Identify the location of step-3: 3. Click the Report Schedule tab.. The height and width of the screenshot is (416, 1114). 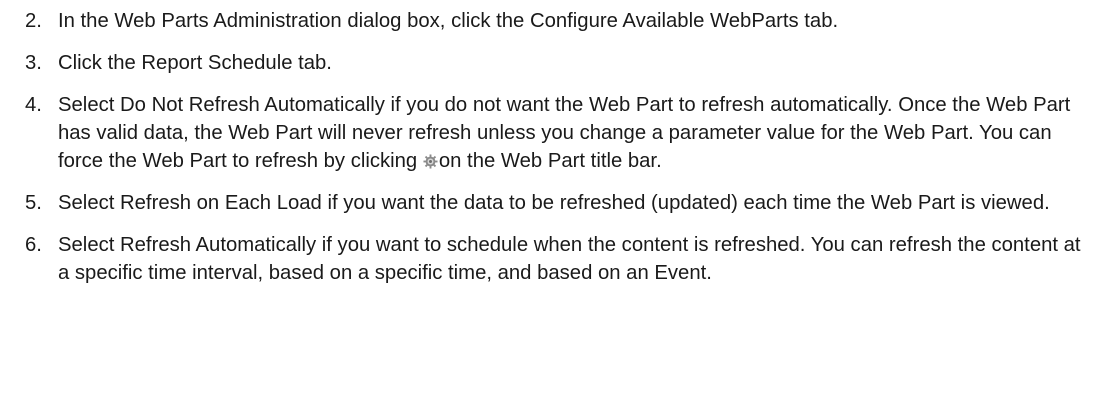
(557, 63).